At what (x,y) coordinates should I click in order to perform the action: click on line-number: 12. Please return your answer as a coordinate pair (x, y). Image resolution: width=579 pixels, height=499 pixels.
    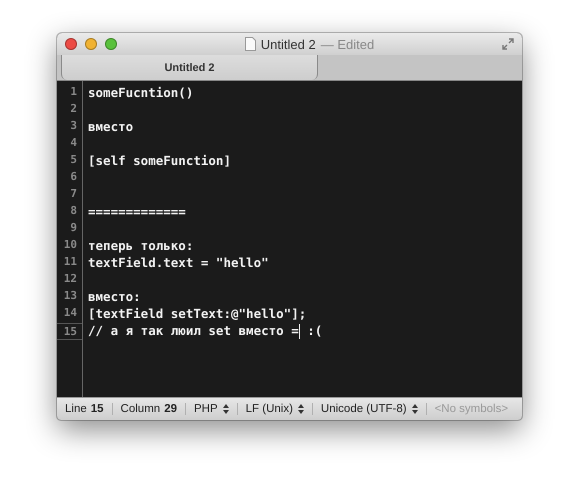
    Looking at the image, I should click on (70, 279).